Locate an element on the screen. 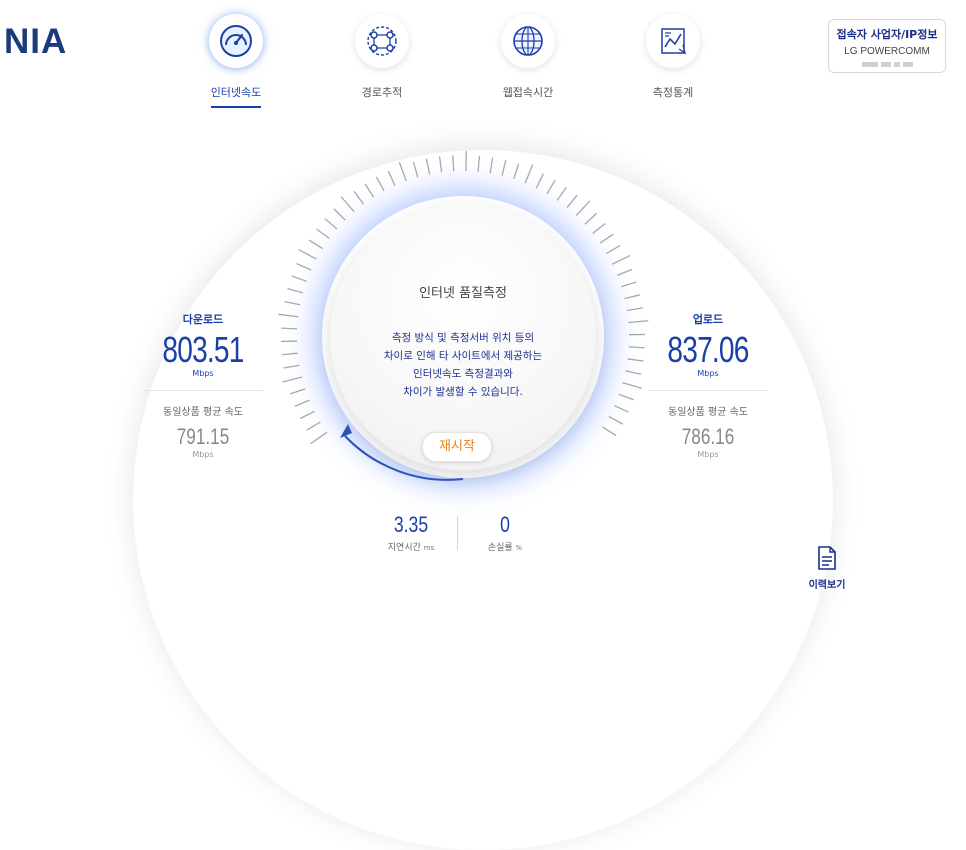 Image resolution: width=966 pixels, height=850 pixels. download-result: 다운로드 803.51 Mbps is located at coordinates (203, 344).